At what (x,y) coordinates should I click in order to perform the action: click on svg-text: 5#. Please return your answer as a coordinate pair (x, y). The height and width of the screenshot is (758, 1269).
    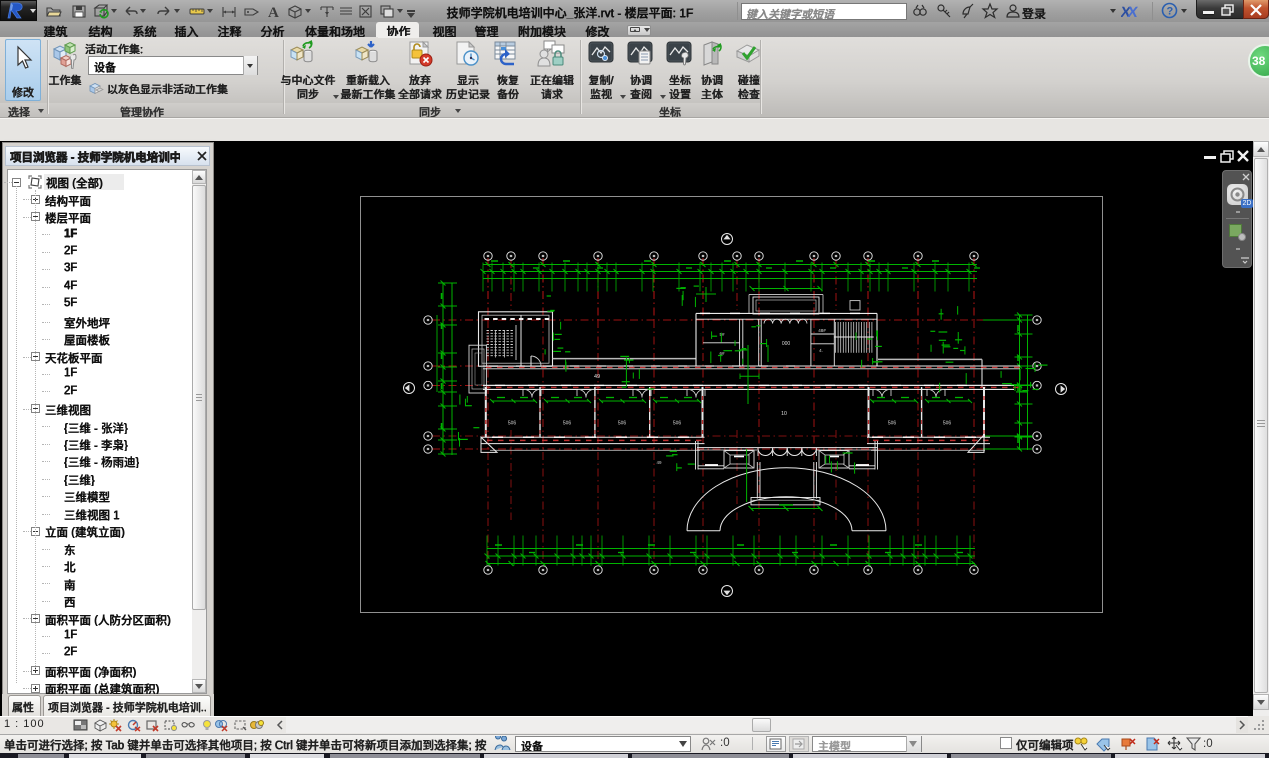
    Looking at the image, I should click on (722, 334).